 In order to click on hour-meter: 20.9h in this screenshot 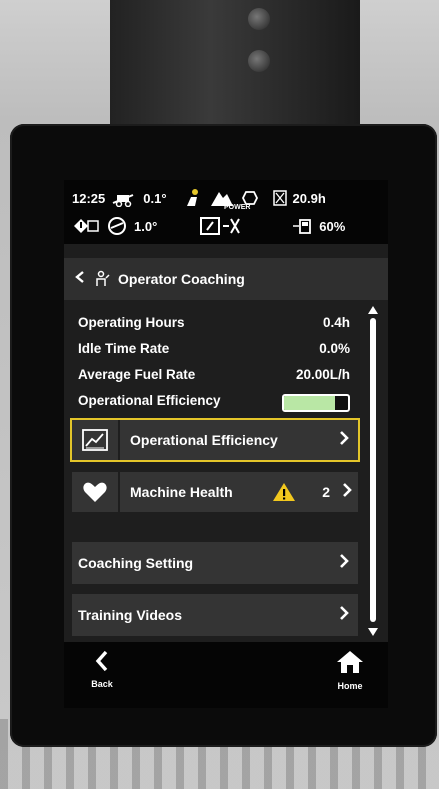, I will do `click(309, 198)`.